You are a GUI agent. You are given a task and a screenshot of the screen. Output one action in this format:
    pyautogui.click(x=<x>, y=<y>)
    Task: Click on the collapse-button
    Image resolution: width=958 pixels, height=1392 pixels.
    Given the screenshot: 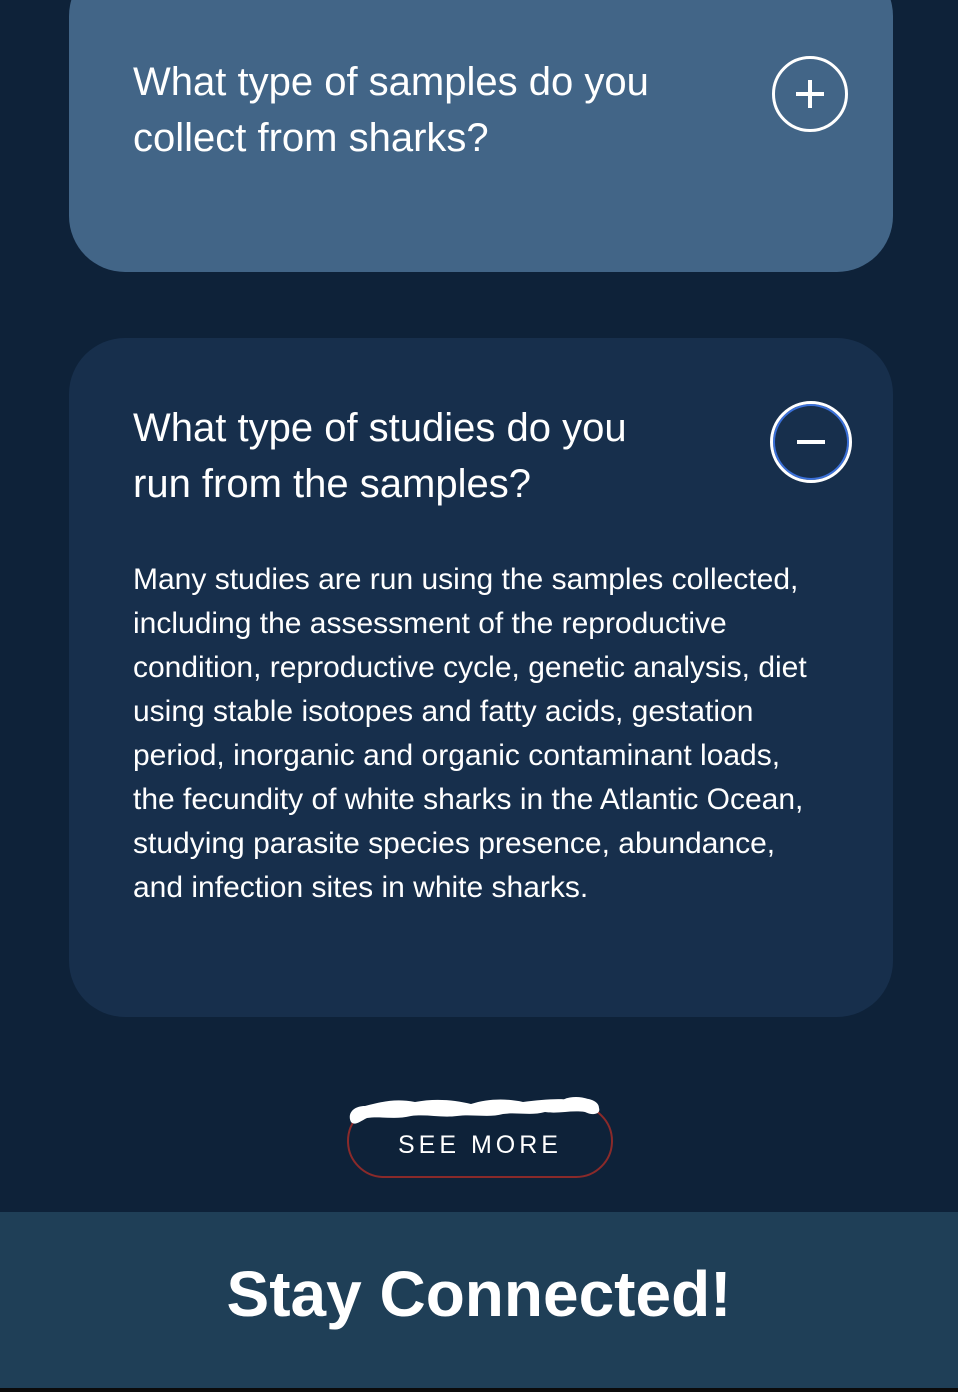 What is the action you would take?
    pyautogui.click(x=811, y=442)
    